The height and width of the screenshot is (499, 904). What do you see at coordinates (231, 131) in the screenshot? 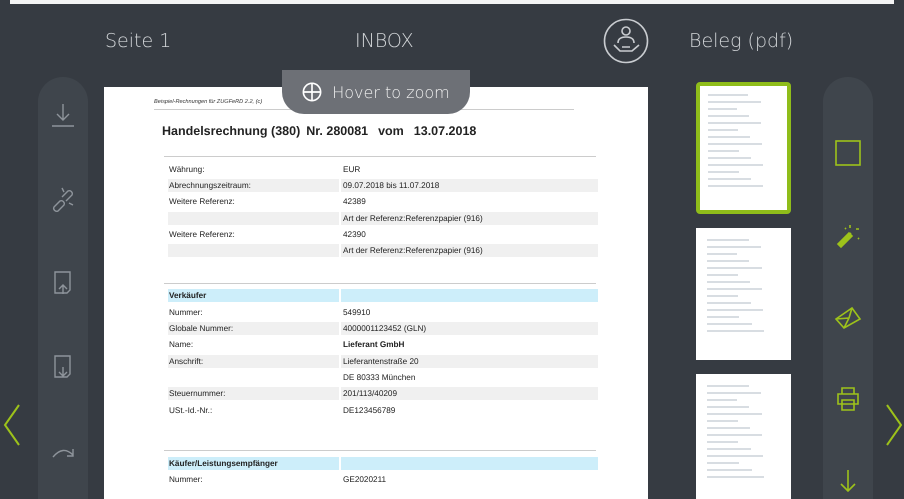
I see `invoice-title: Handelsrechnung (380)` at bounding box center [231, 131].